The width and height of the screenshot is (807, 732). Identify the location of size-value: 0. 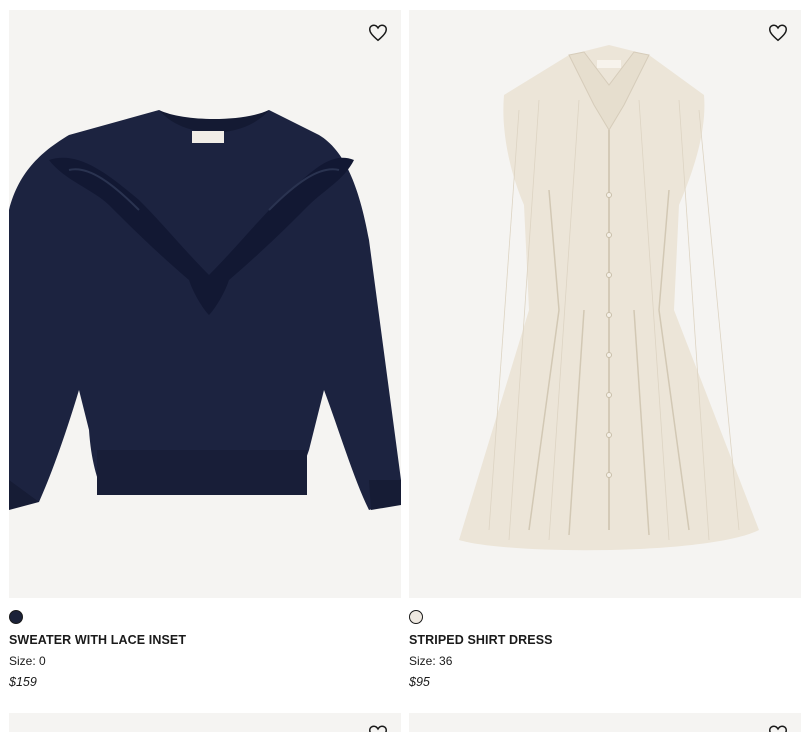
(42, 661).